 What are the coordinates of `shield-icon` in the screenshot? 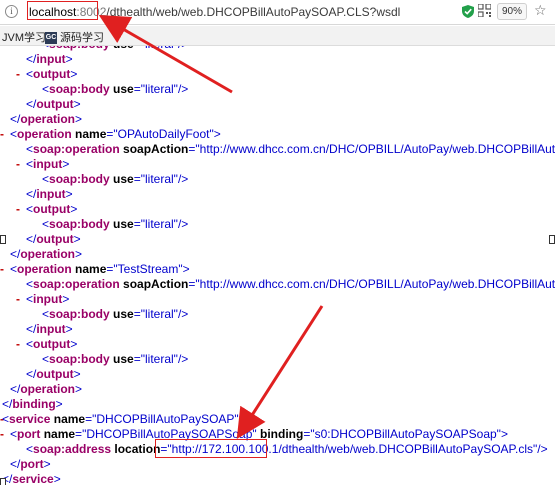 It's located at (468, 11).